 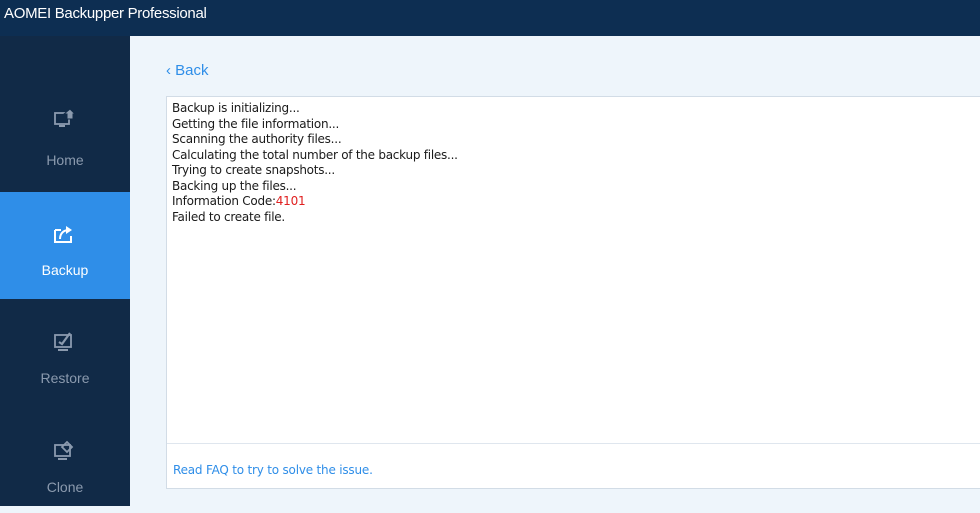 I want to click on sidebar-item-label: Backup, so click(x=65, y=270).